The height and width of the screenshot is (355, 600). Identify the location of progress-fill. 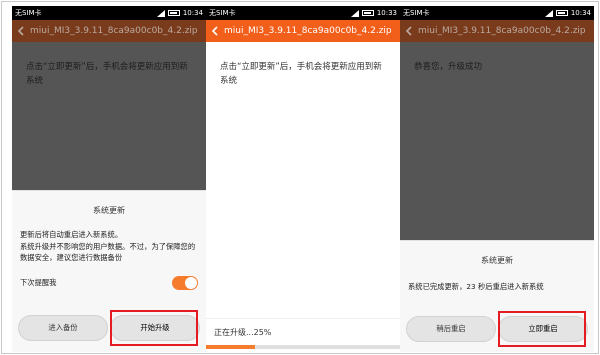
(230, 347).